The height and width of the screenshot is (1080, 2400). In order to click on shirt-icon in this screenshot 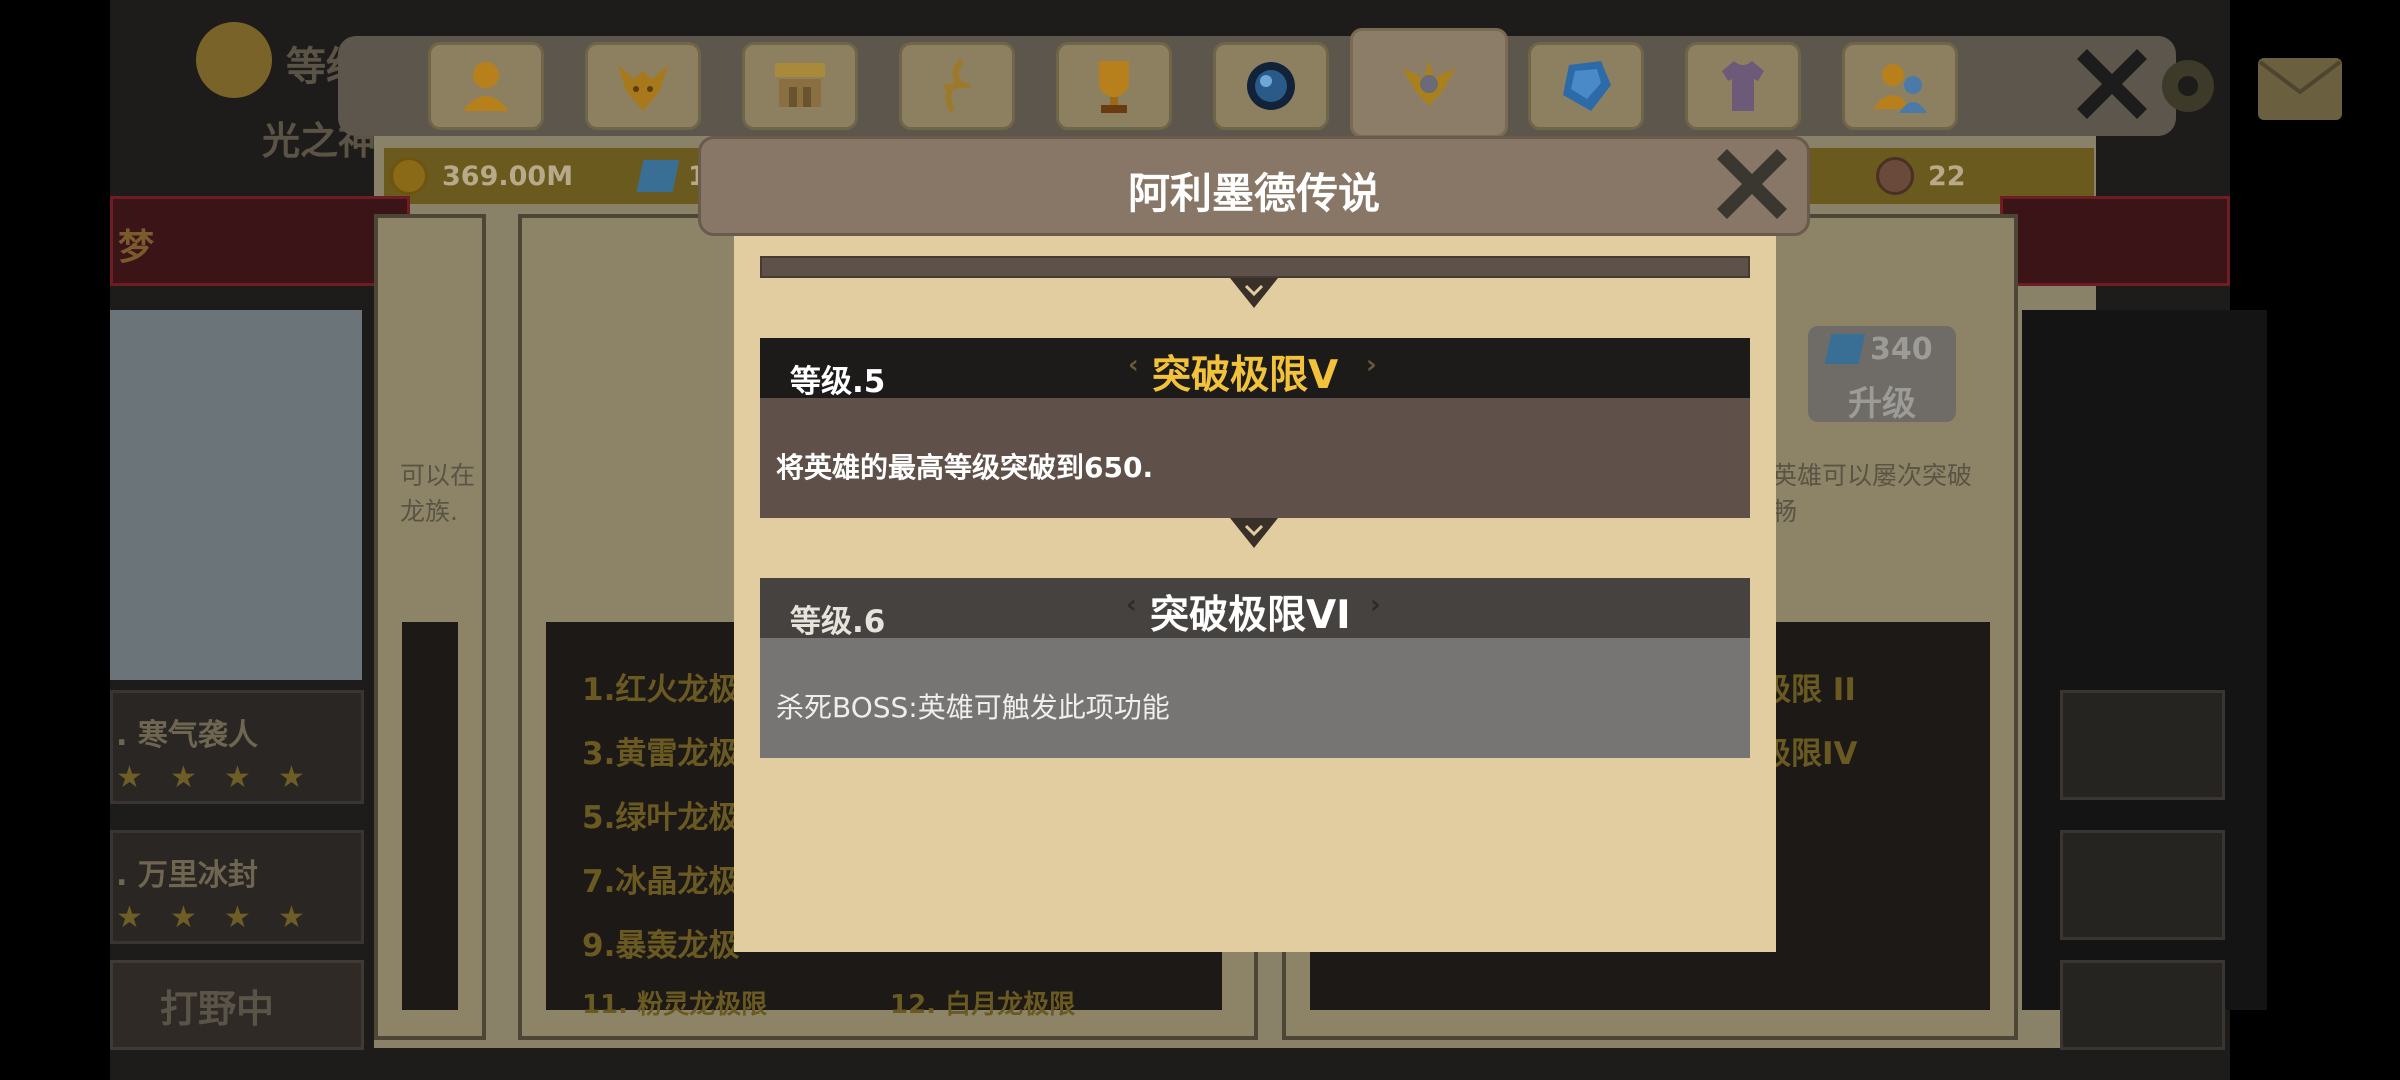, I will do `click(1743, 86)`.